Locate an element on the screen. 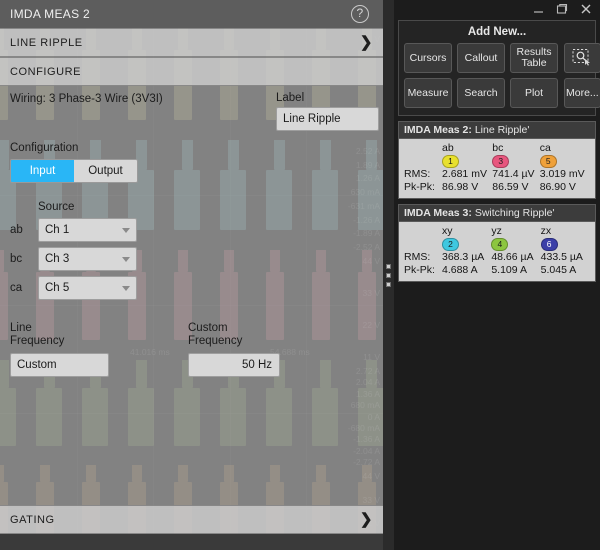 This screenshot has width=600, height=550. line-frequency-dropdown: Custom is located at coordinates (59, 365).